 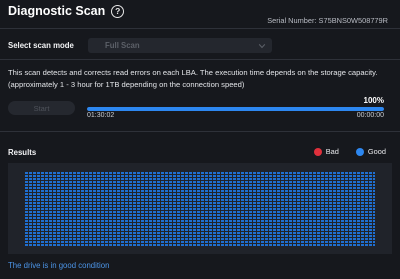 What do you see at coordinates (262, 45) in the screenshot?
I see `chevron-down-icon` at bounding box center [262, 45].